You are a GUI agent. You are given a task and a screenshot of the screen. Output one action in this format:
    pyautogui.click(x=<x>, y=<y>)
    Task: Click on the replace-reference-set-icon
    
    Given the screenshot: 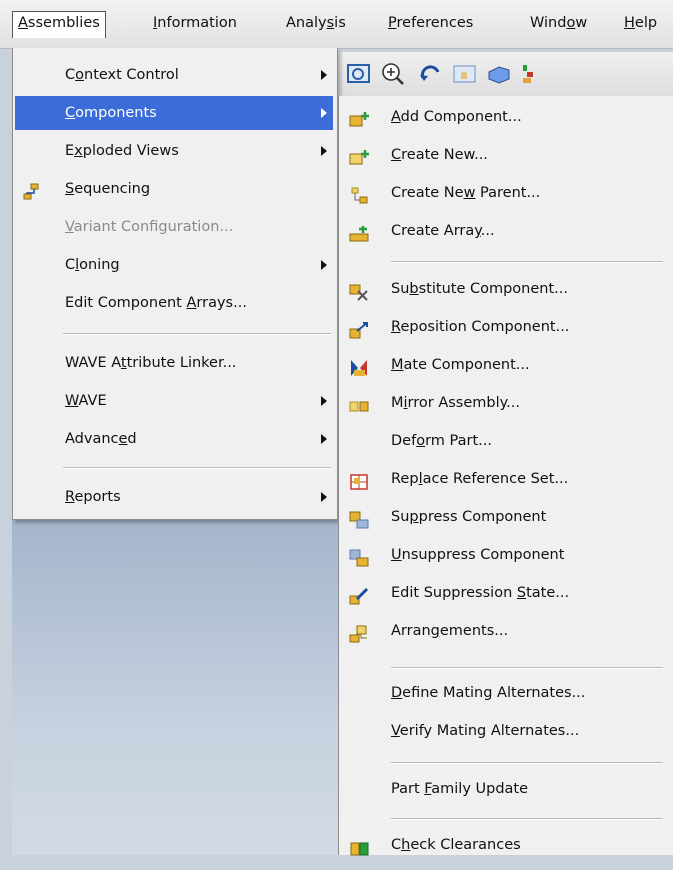 What is the action you would take?
    pyautogui.click(x=360, y=480)
    